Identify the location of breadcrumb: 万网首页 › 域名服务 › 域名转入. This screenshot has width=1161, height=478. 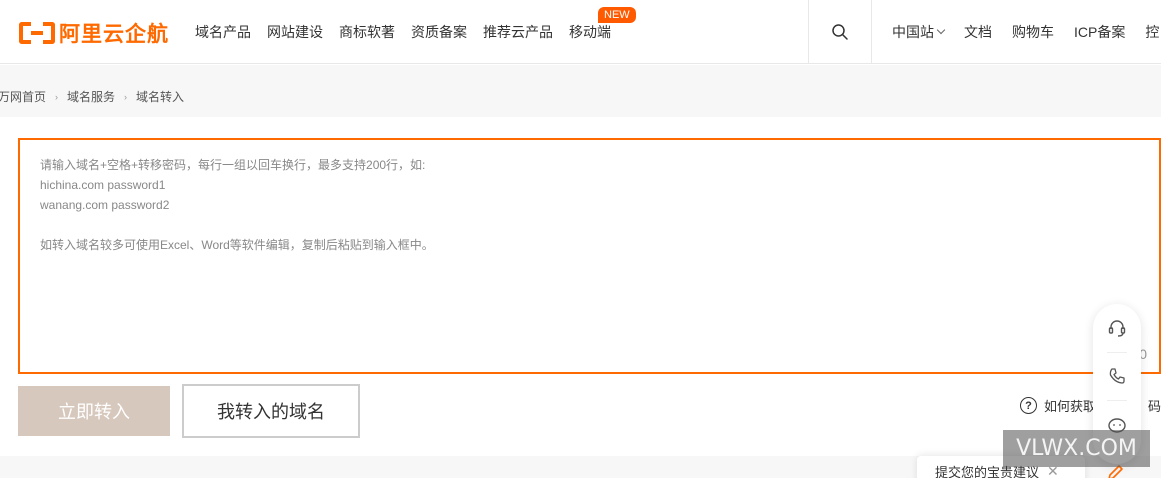
(92, 96).